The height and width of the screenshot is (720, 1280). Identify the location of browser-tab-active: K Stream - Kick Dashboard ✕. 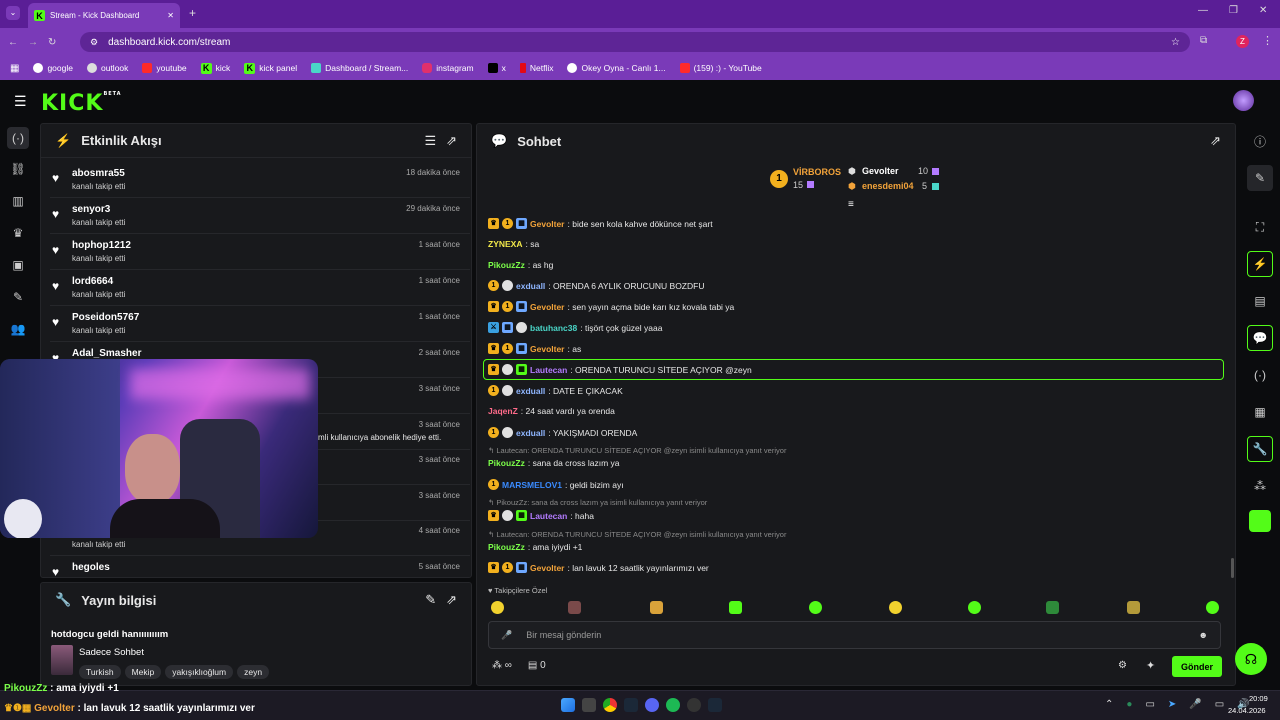
(104, 15).